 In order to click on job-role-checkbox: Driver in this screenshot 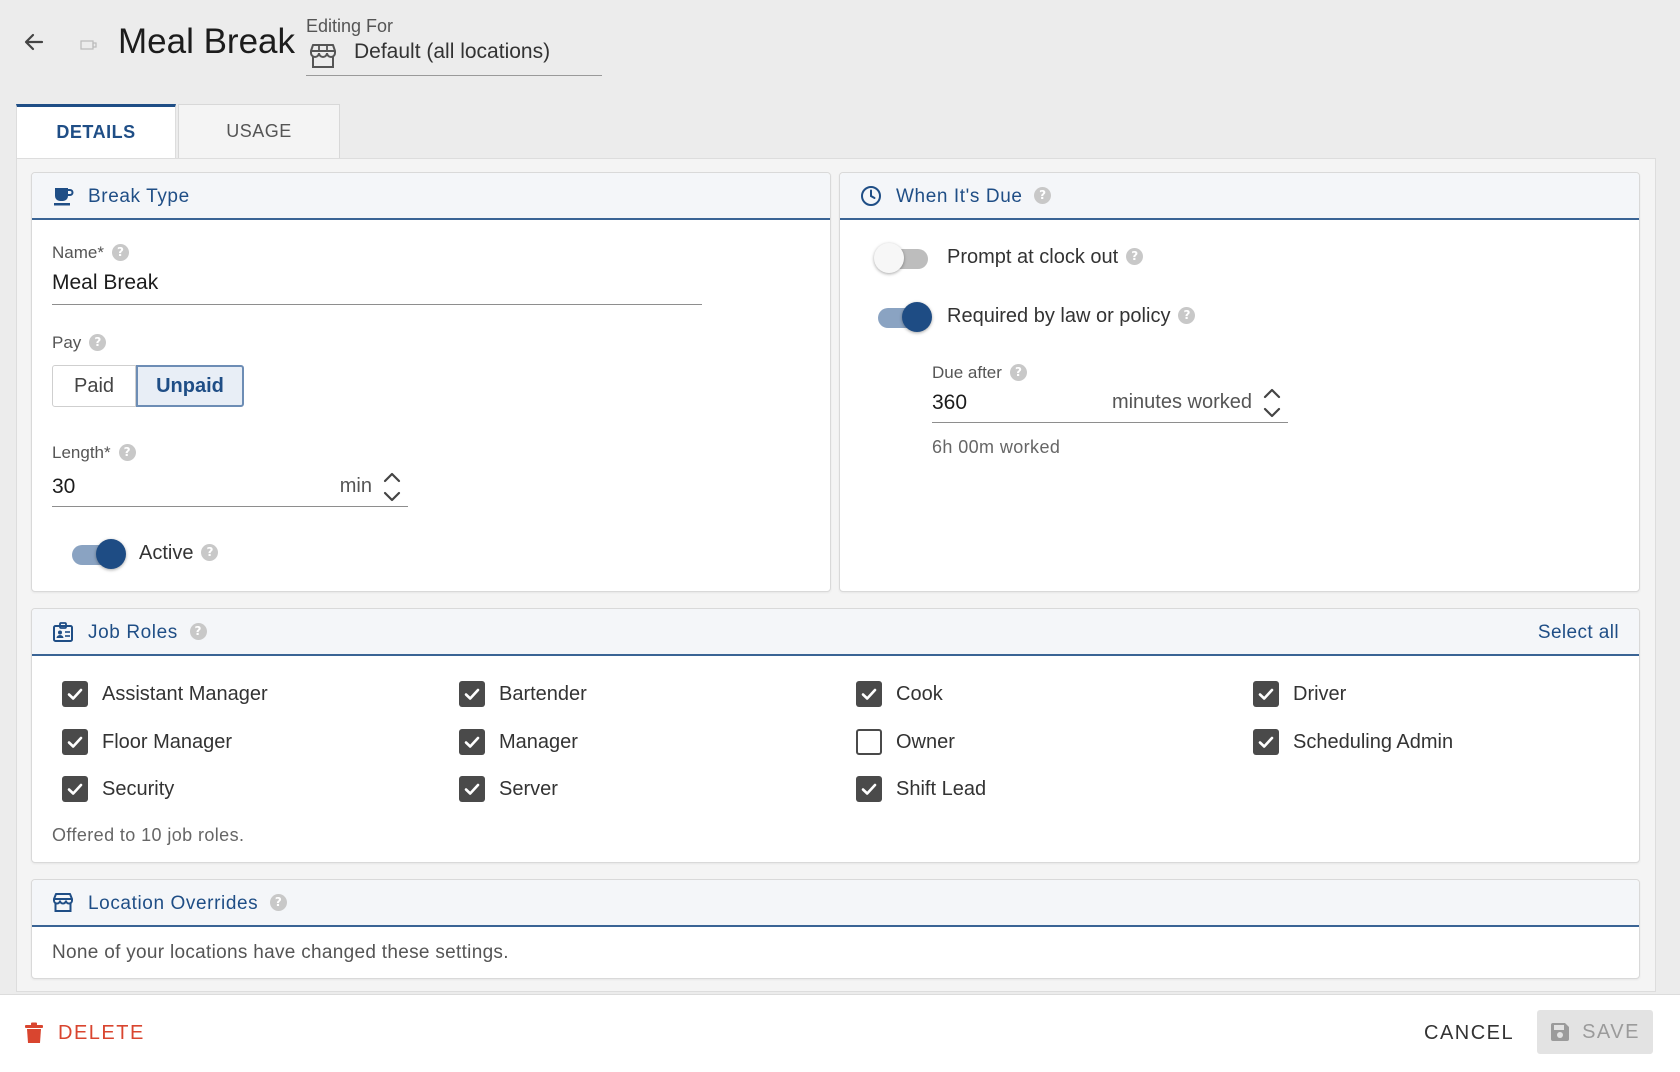, I will do `click(1299, 694)`.